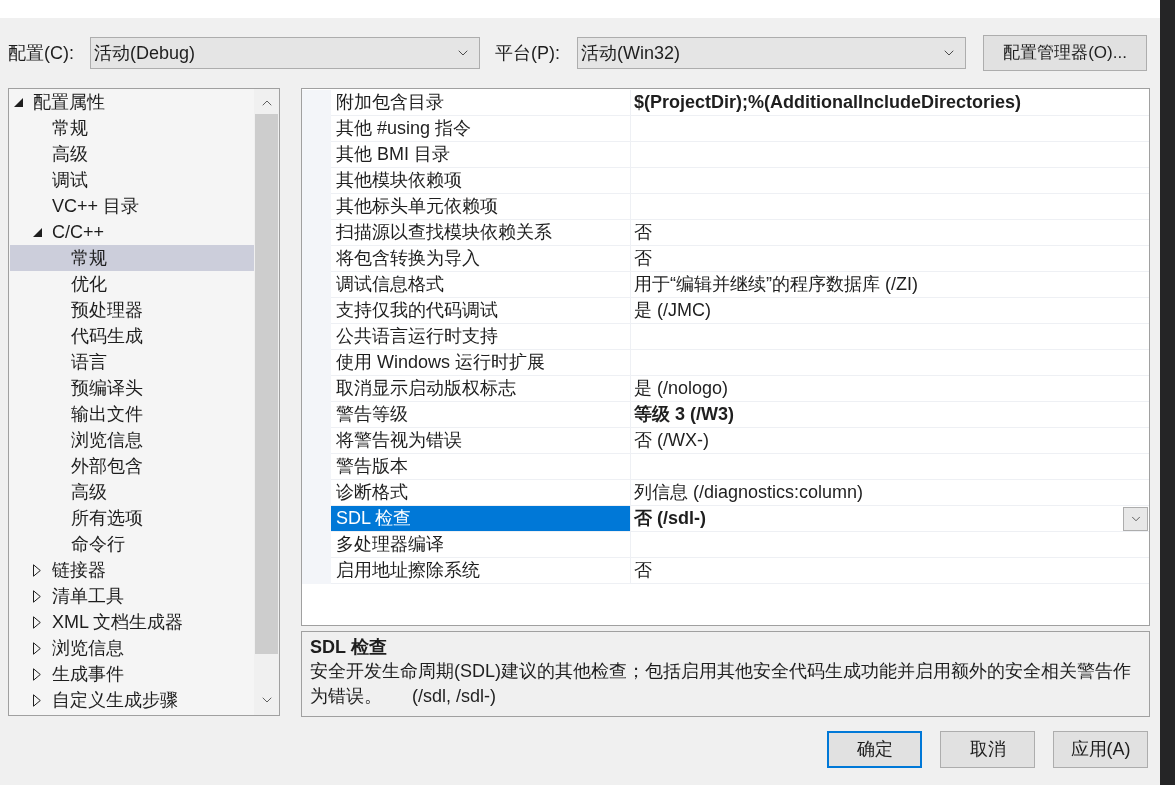  Describe the element at coordinates (528, 53) in the screenshot. I see `platform-label: 平台(P):` at that location.